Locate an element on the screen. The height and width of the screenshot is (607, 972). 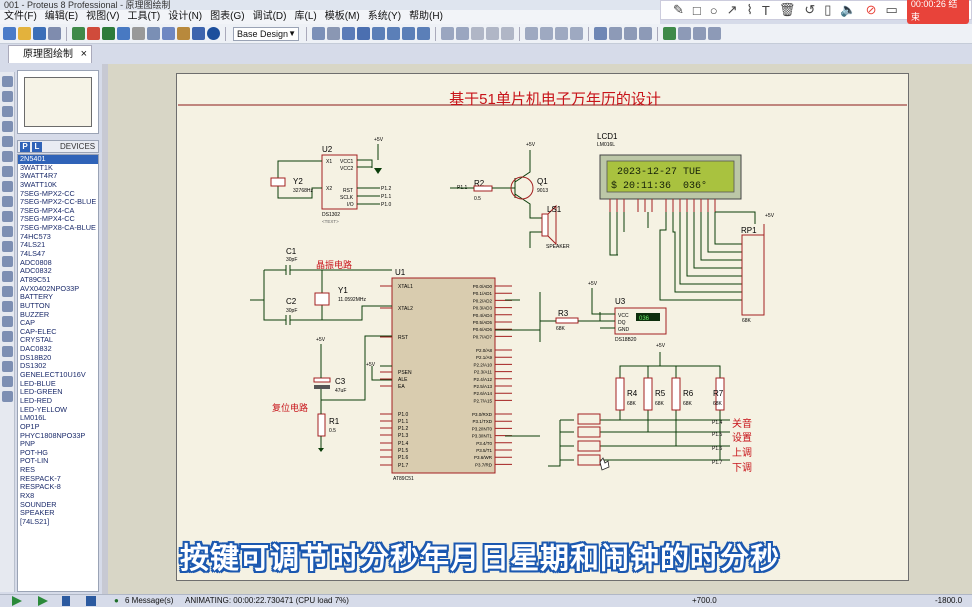
button-setting is located at coordinates (589, 432).